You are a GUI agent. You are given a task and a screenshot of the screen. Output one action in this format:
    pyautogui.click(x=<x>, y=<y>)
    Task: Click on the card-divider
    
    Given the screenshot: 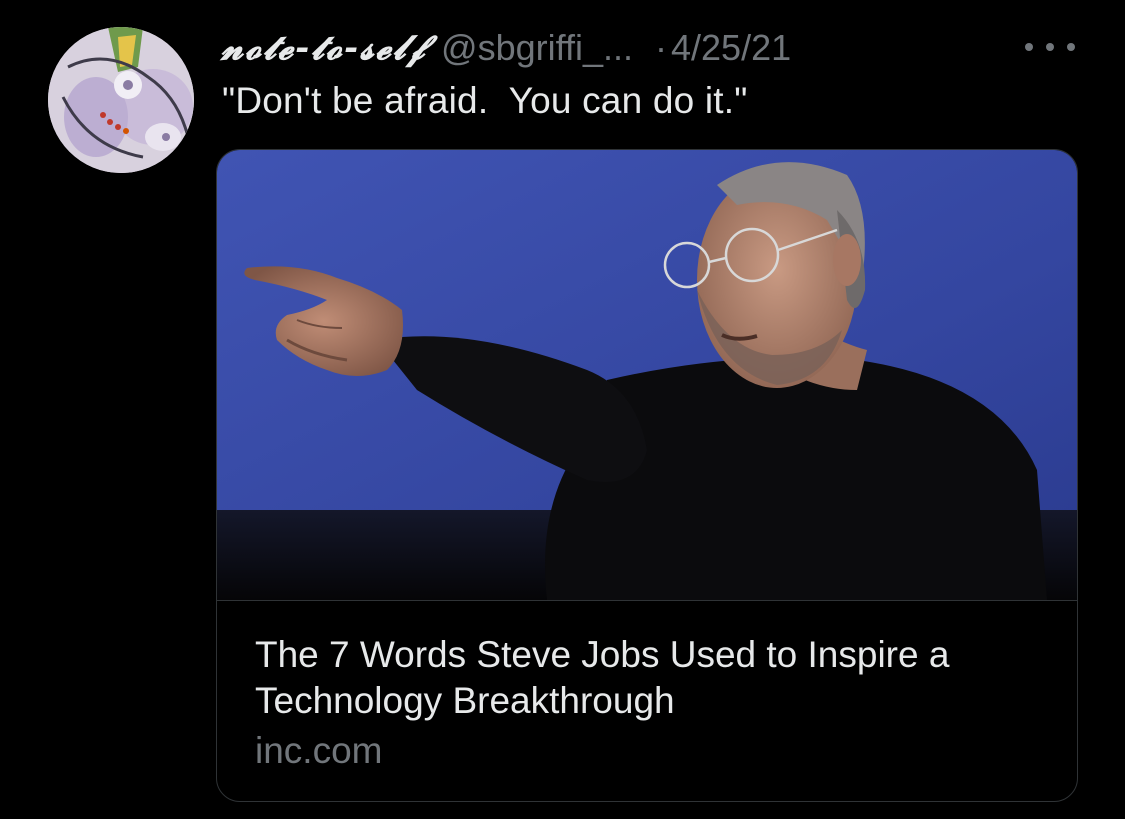 What is the action you would take?
    pyautogui.click(x=647, y=600)
    